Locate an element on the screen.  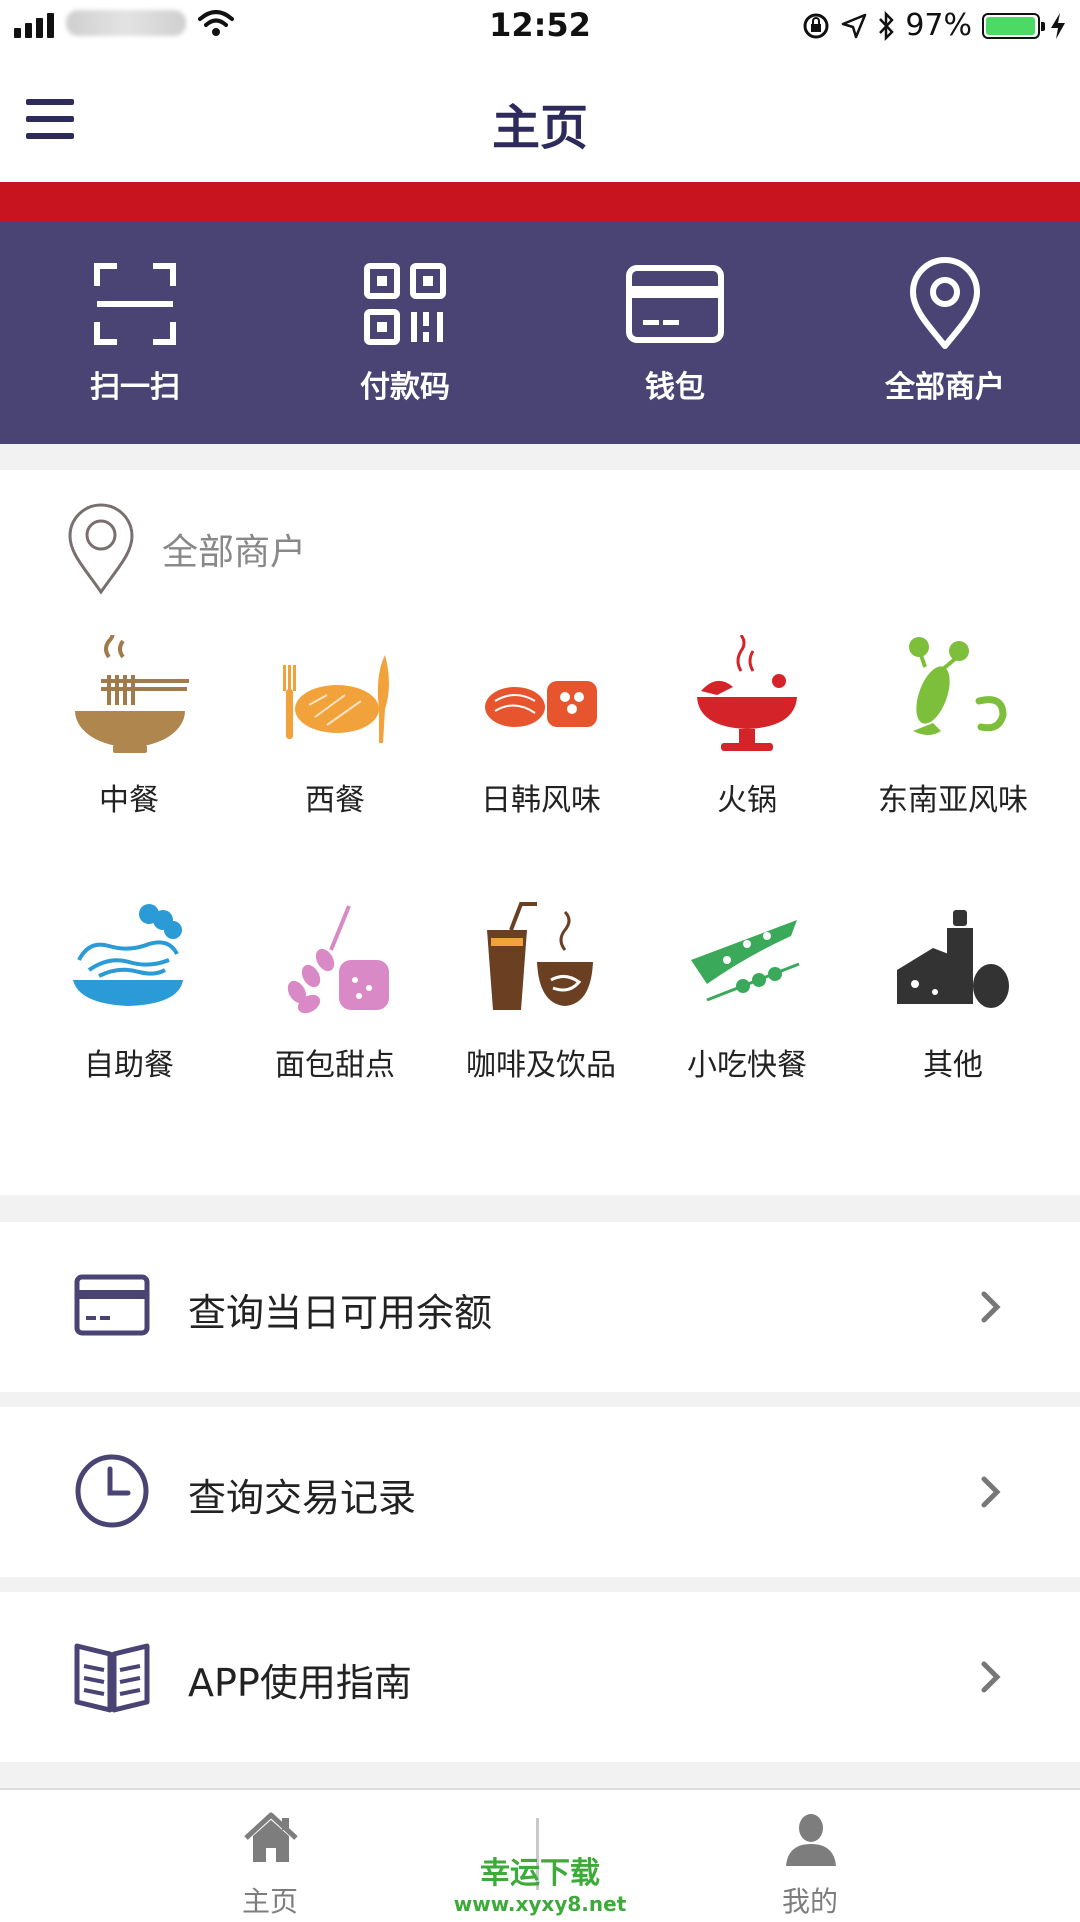
quick-action-label: 全部商户 is located at coordinates (945, 387).